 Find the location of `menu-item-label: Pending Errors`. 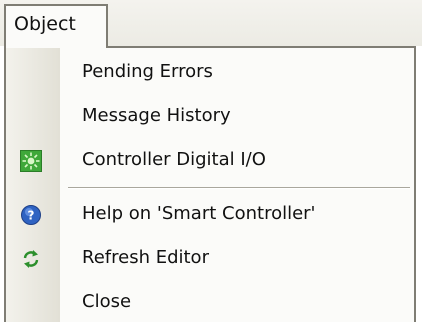

menu-item-label: Pending Errors is located at coordinates (147, 71).